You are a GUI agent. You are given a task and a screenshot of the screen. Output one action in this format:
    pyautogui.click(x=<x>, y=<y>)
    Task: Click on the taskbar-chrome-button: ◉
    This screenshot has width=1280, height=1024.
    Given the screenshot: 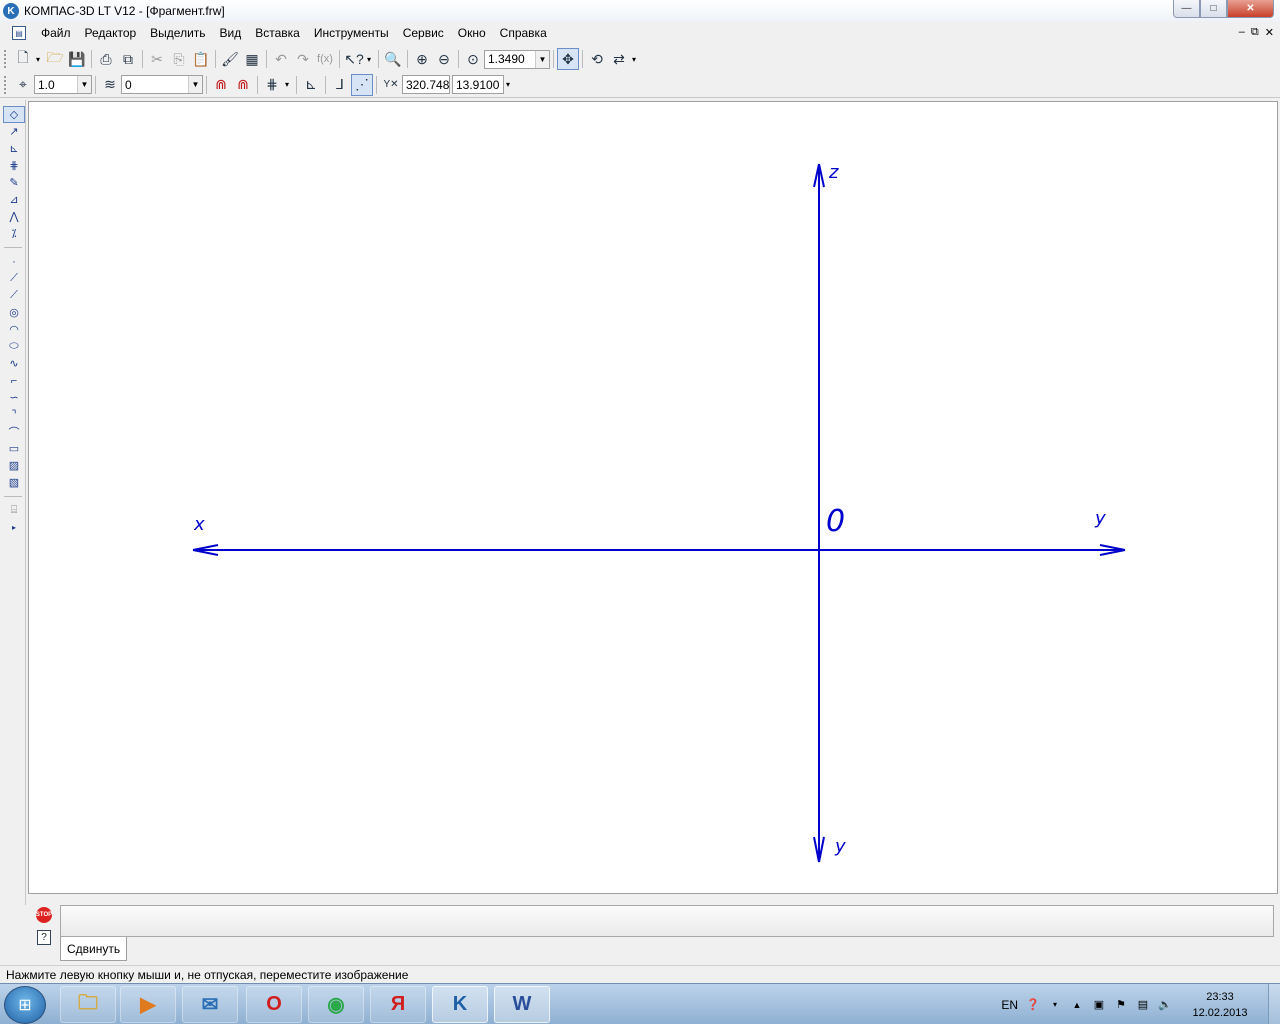 What is the action you would take?
    pyautogui.click(x=336, y=1004)
    